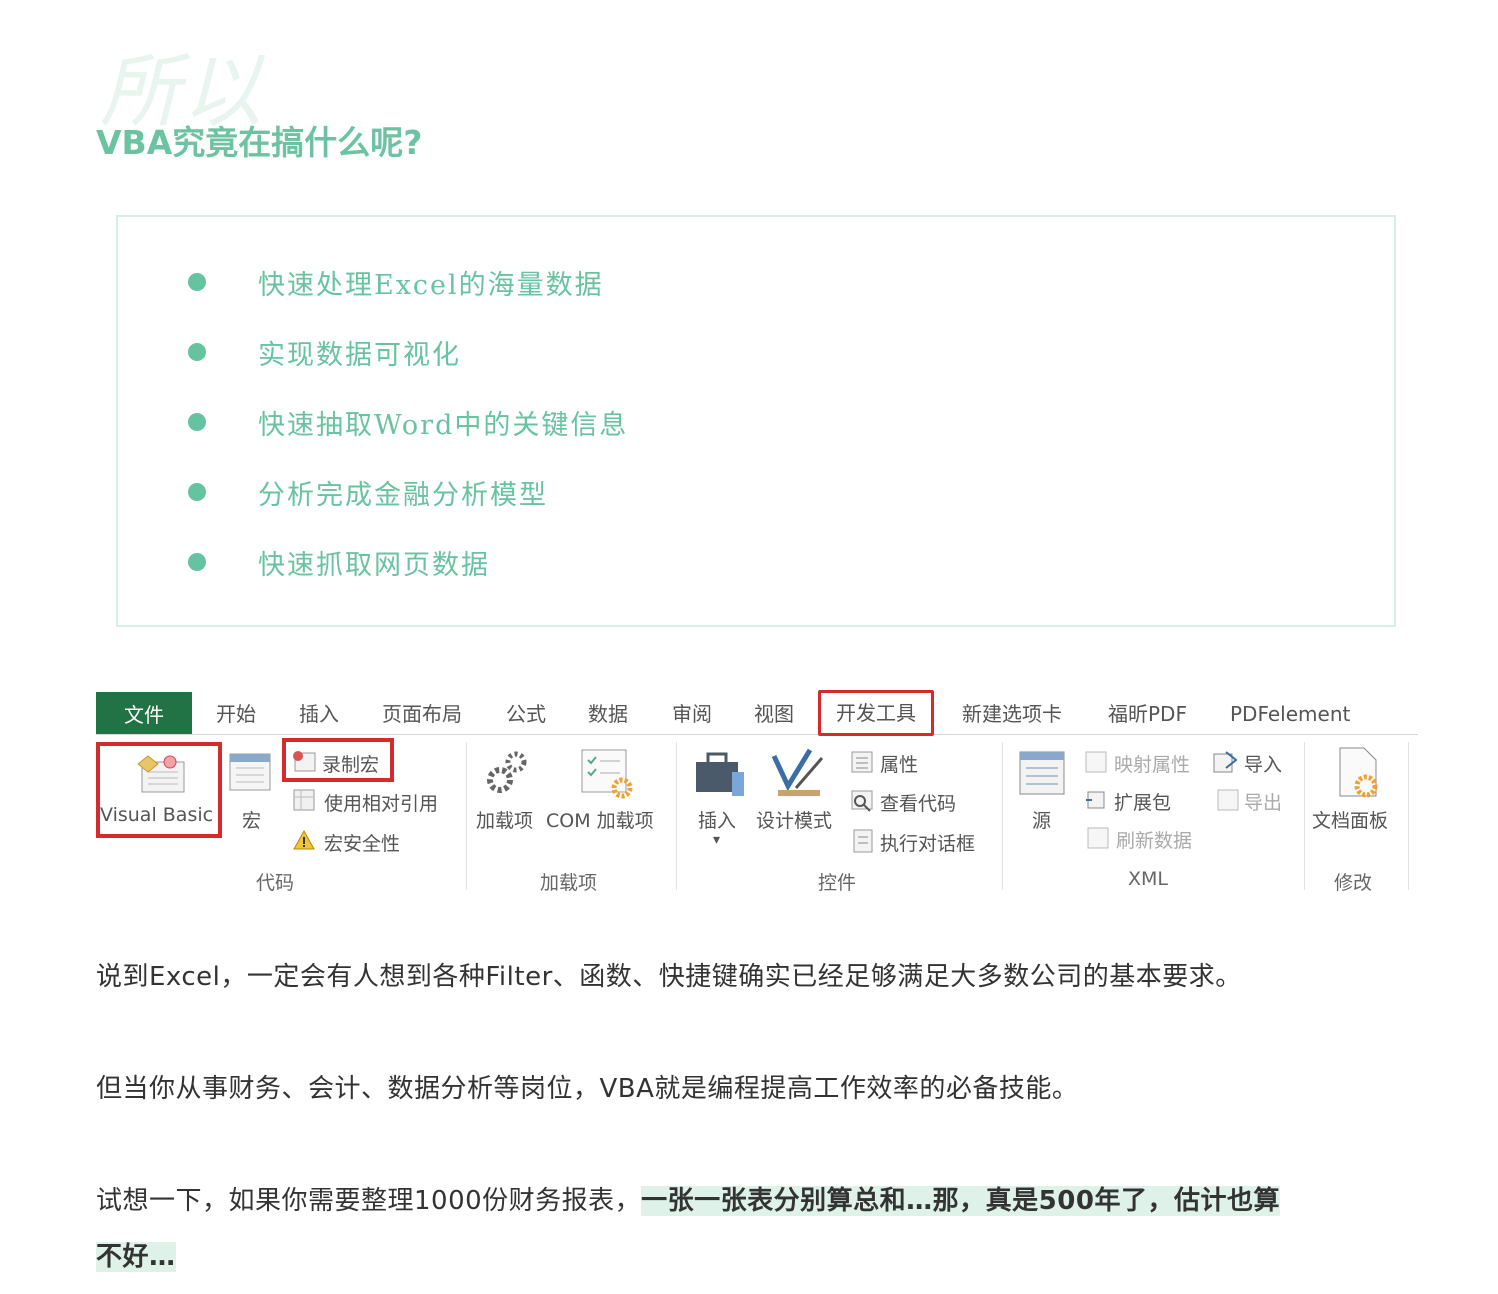 This screenshot has width=1498, height=1294. Describe the element at coordinates (716, 840) in the screenshot. I see `insert-dropdown-icon: ▾` at that location.